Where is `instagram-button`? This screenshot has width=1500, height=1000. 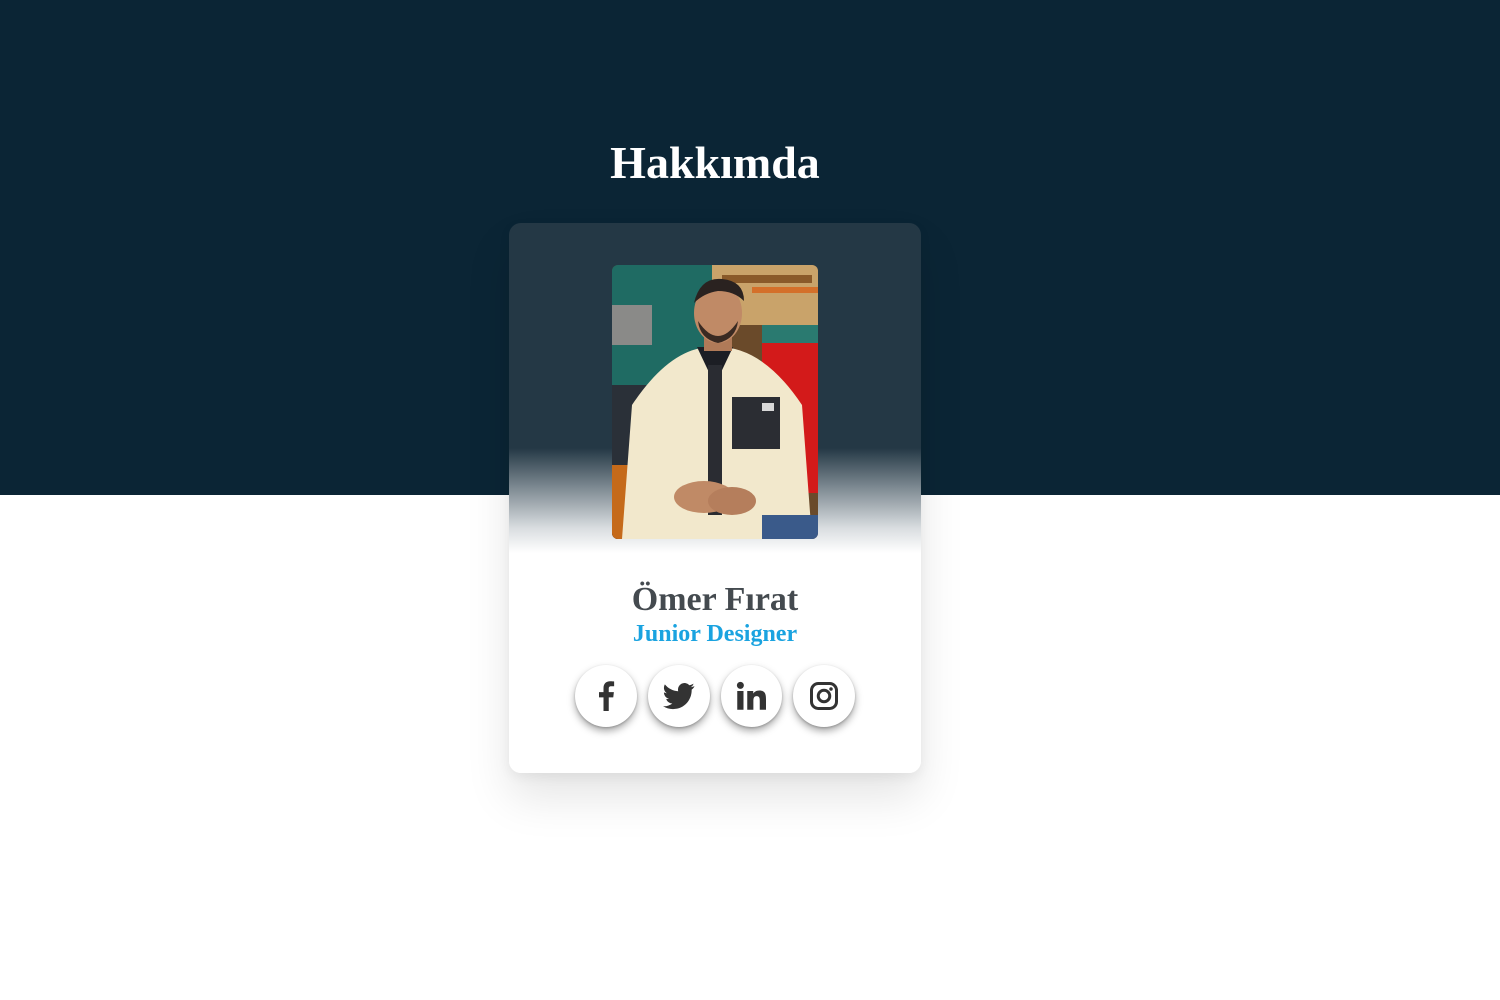 instagram-button is located at coordinates (824, 696).